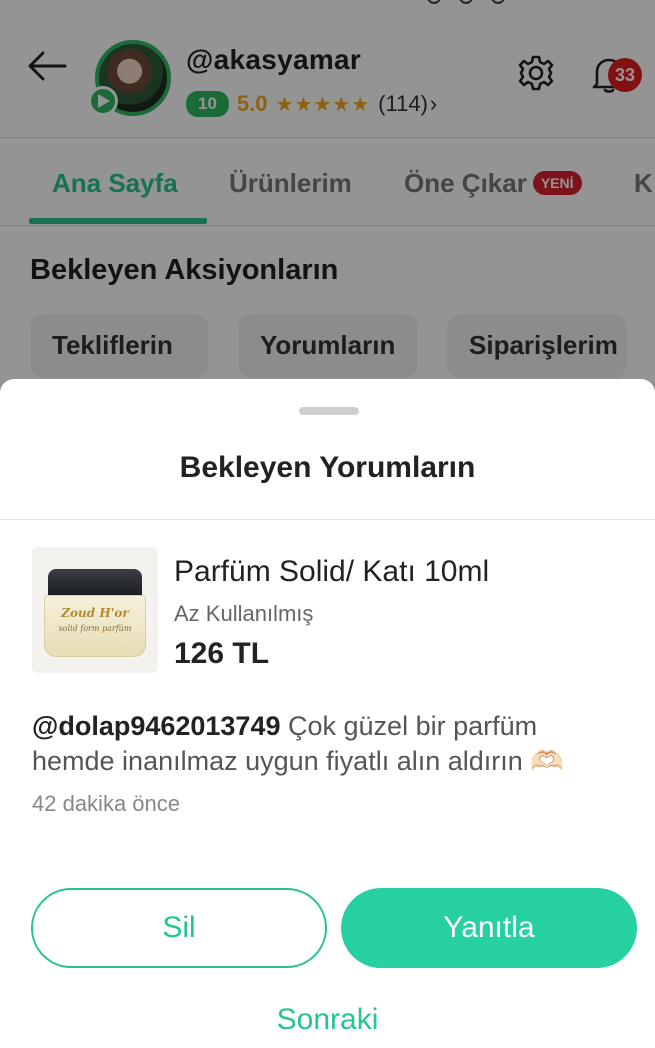  What do you see at coordinates (106, 803) in the screenshot?
I see `comment-timestamp: 42 dakika önce` at bounding box center [106, 803].